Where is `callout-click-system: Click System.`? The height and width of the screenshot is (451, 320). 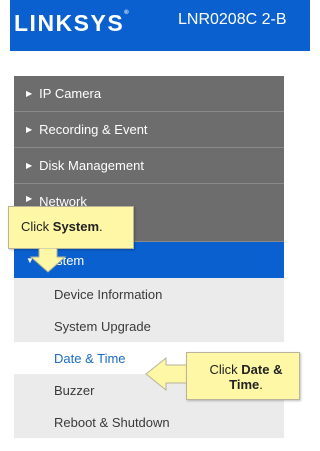
callout-click-system: Click System. is located at coordinates (71, 227).